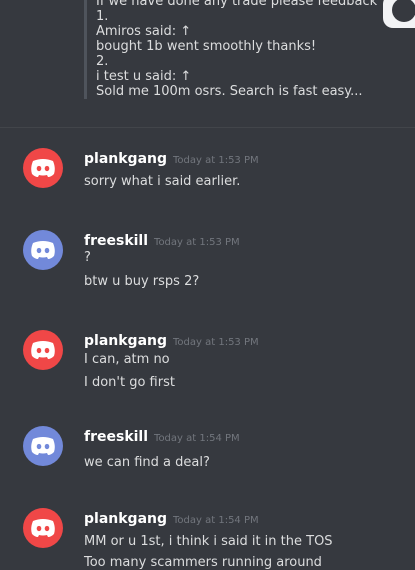 The height and width of the screenshot is (570, 415). What do you see at coordinates (144, 76) in the screenshot?
I see `quote-line: i test u said: ↑` at bounding box center [144, 76].